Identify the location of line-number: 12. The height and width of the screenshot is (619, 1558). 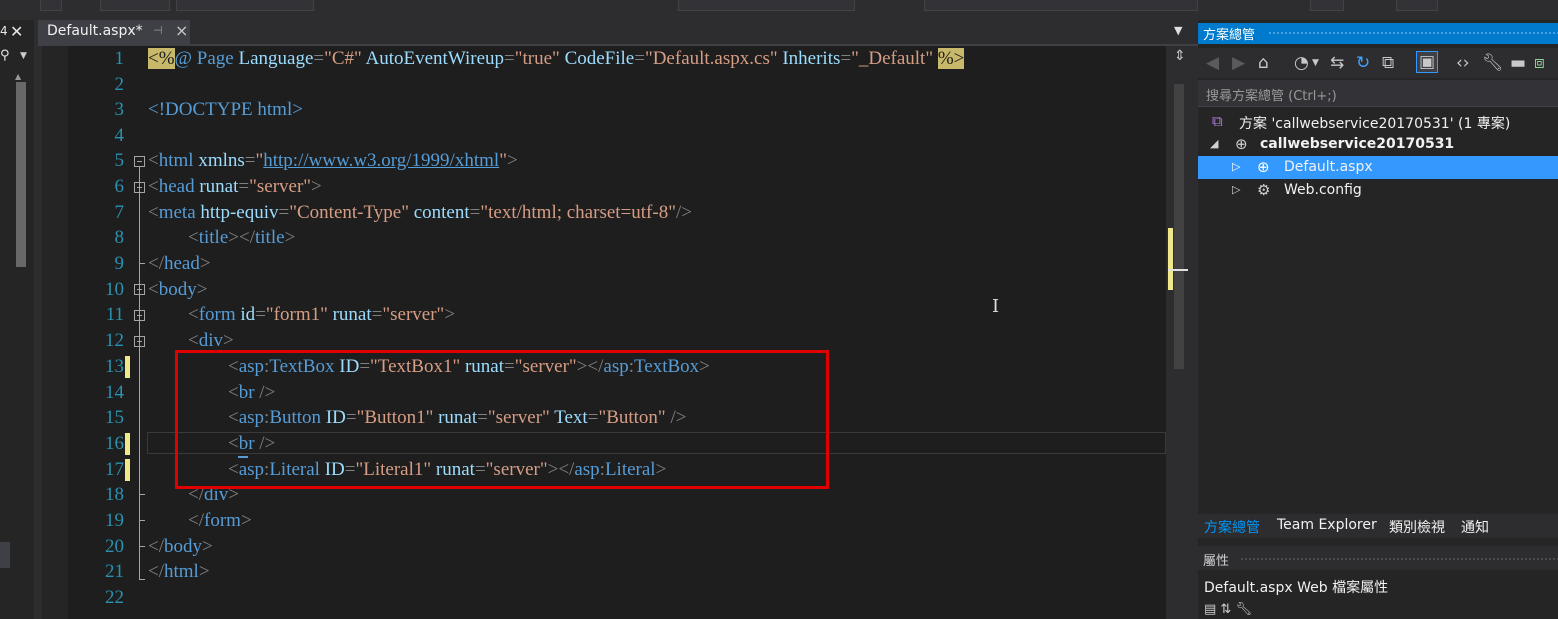
(114, 340).